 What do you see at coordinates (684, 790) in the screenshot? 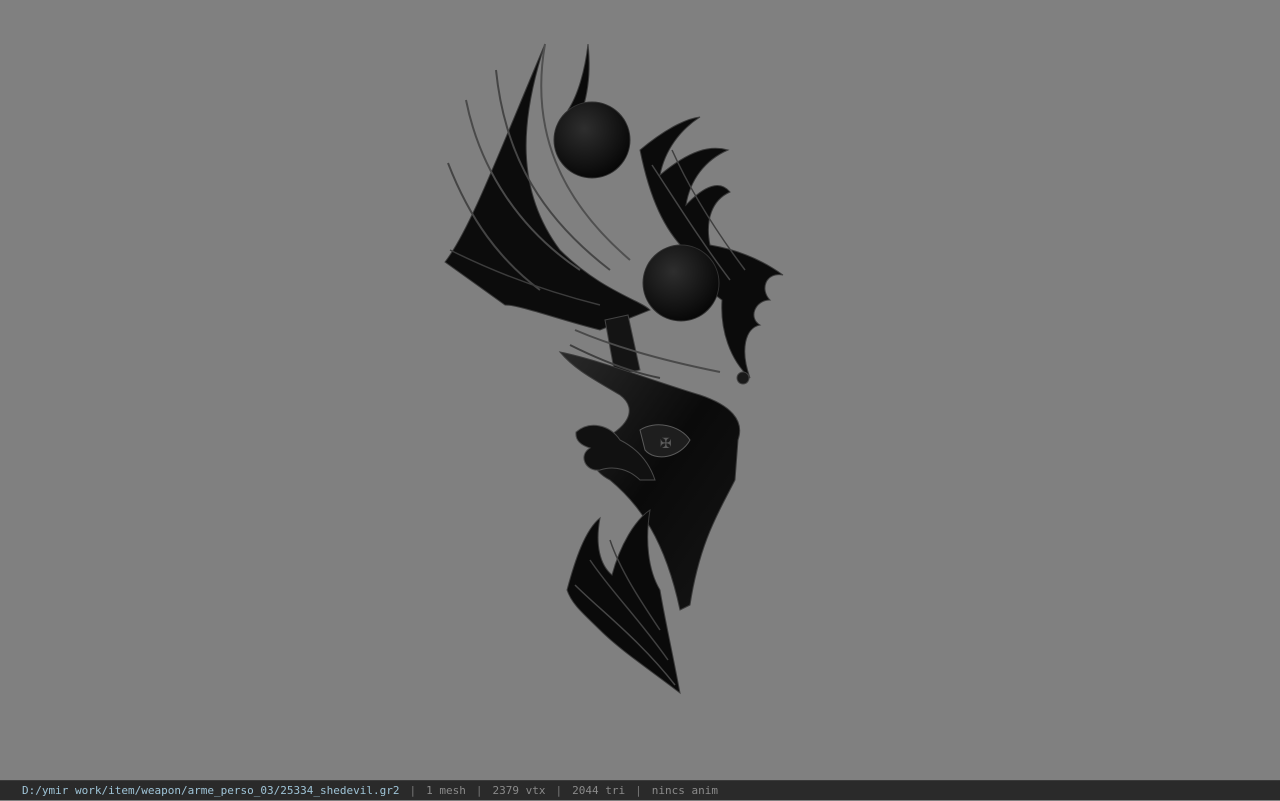
I see `status-anim-info: nincs anim` at bounding box center [684, 790].